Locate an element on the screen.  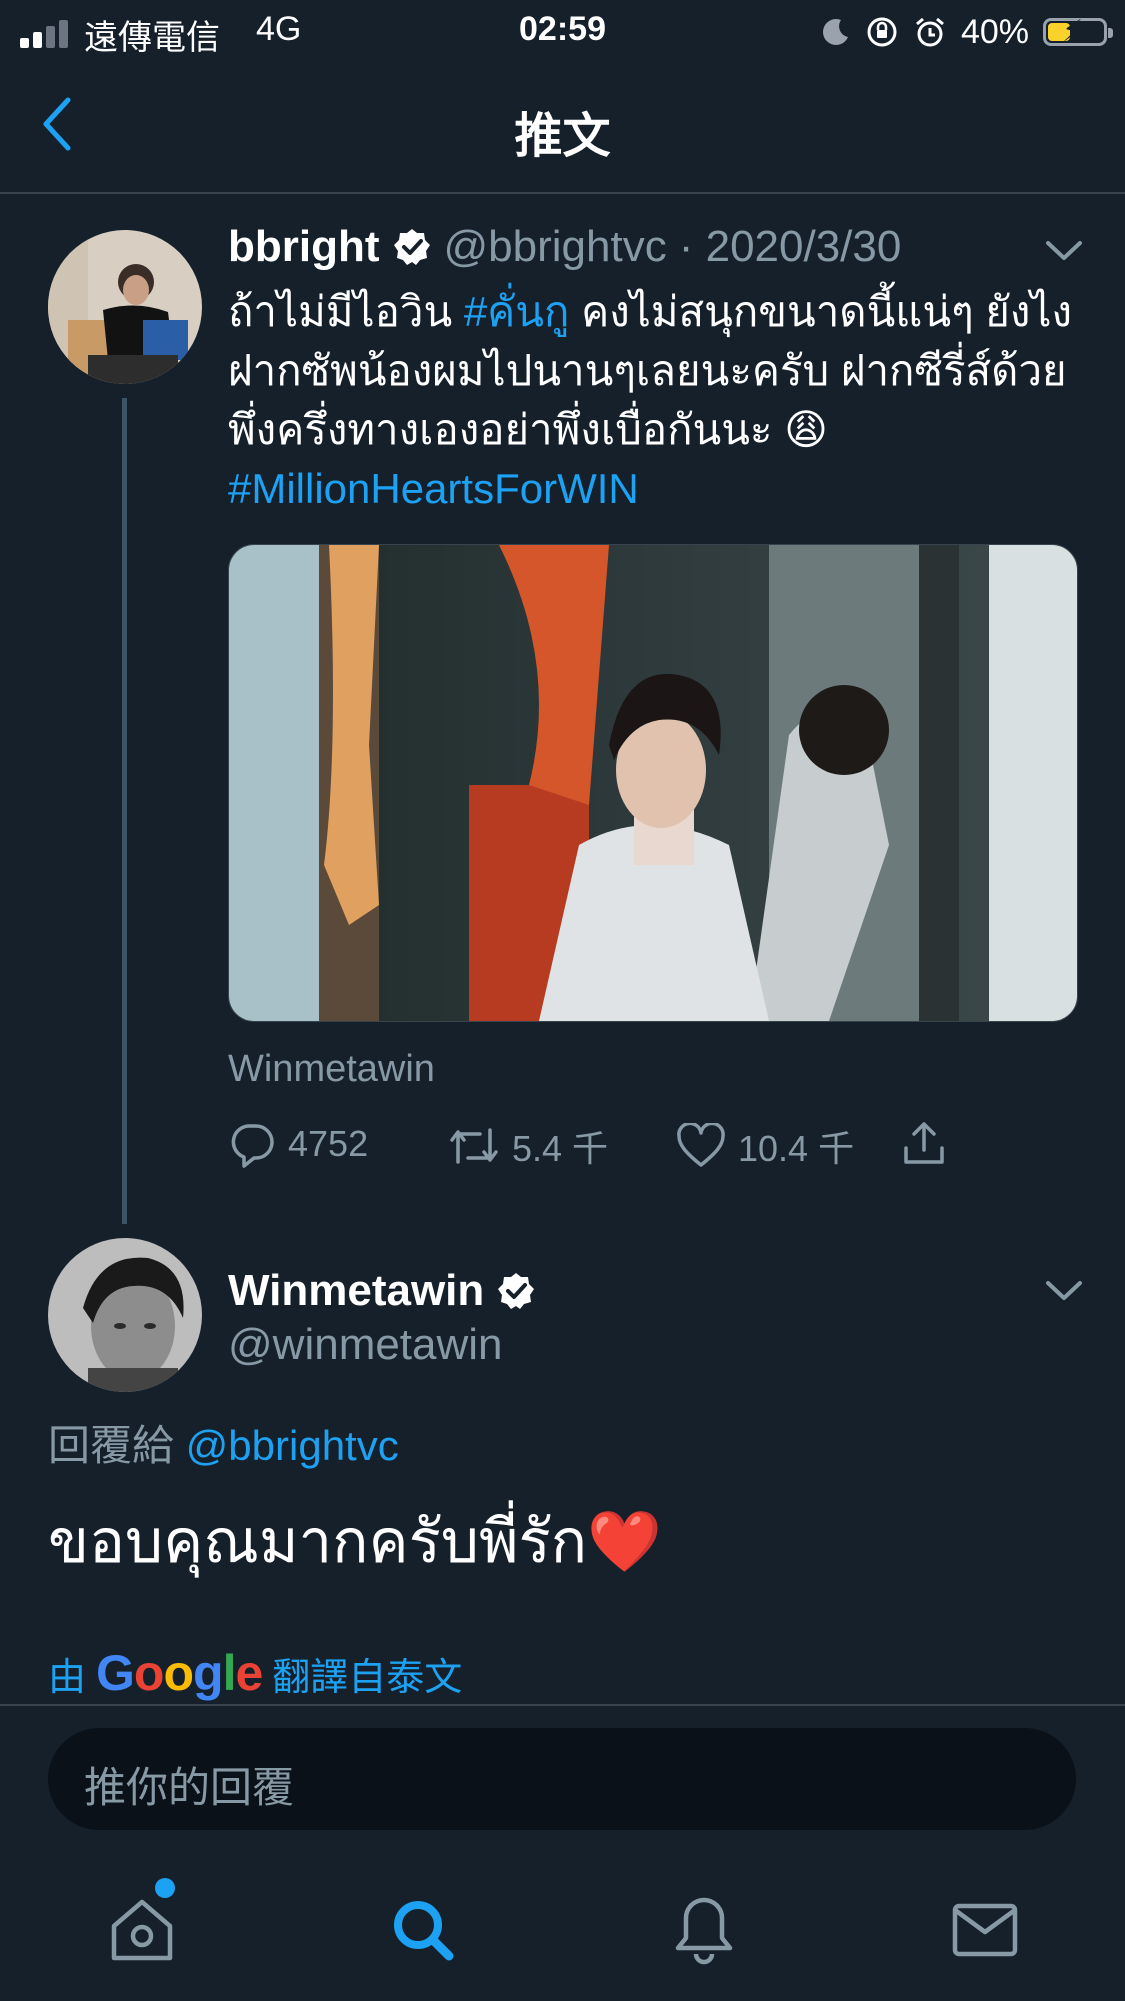
tab-bar is located at coordinates (562, 1925).